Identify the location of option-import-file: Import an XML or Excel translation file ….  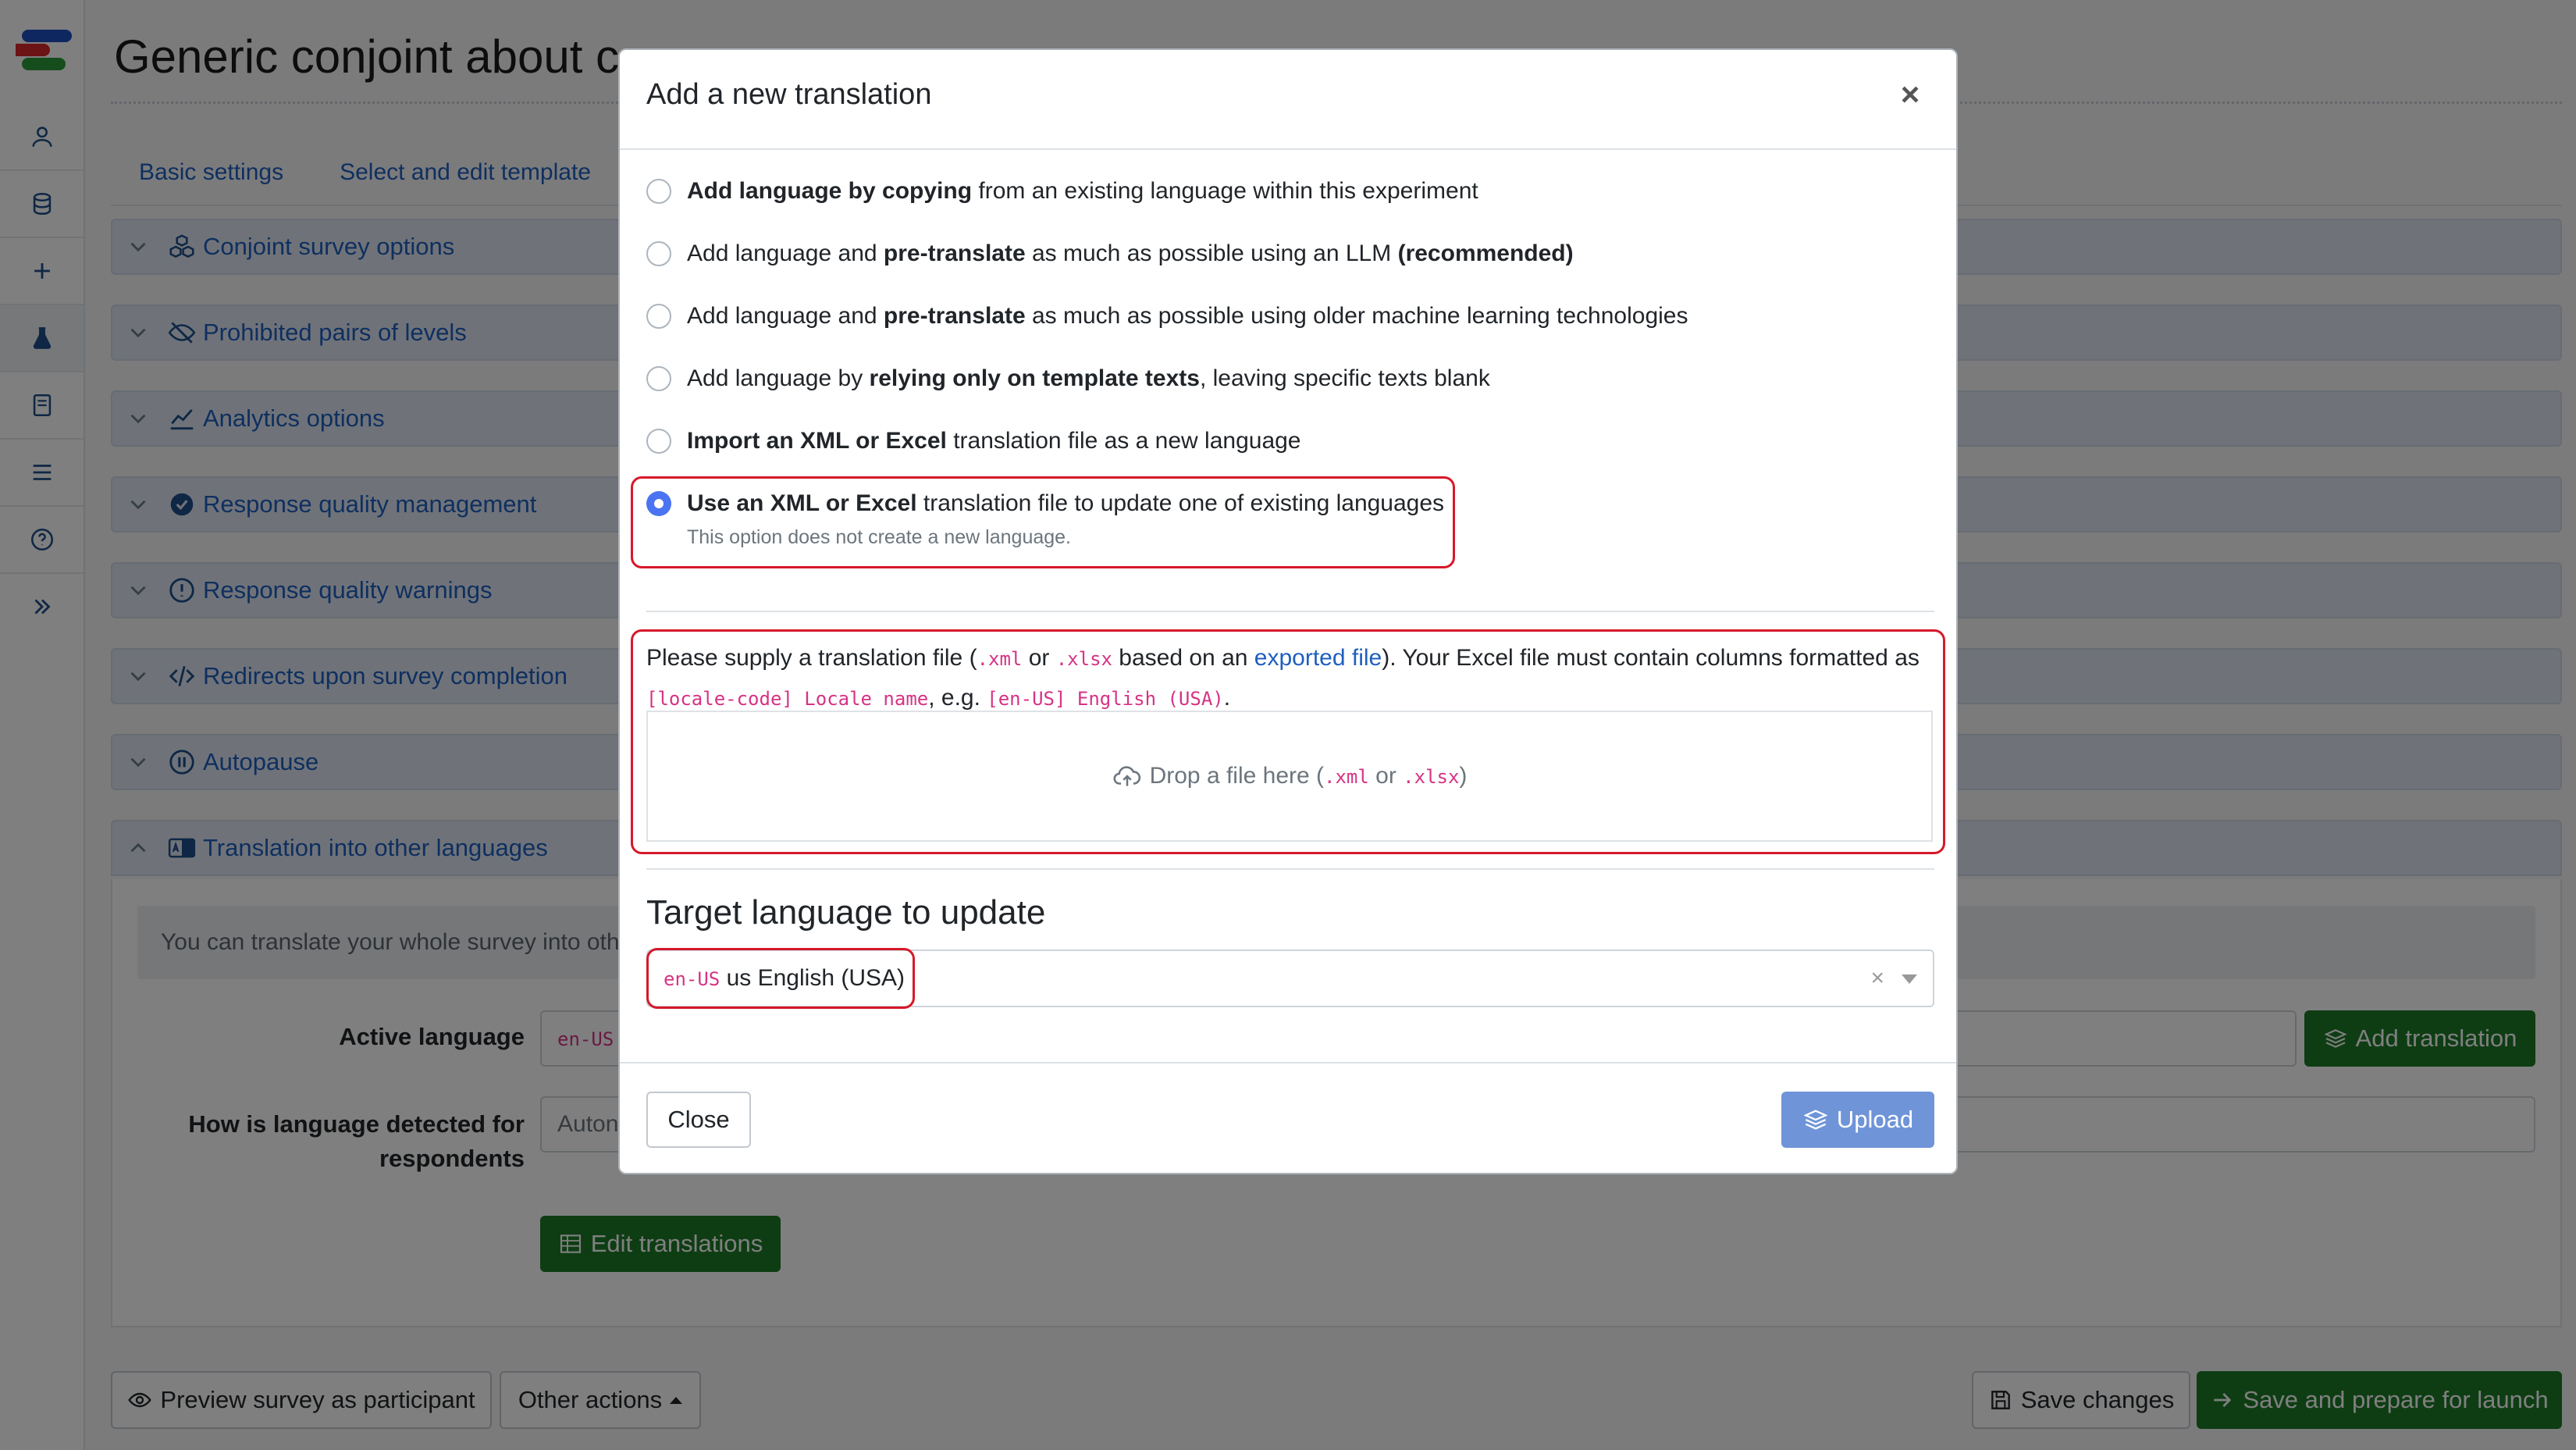
(973, 441).